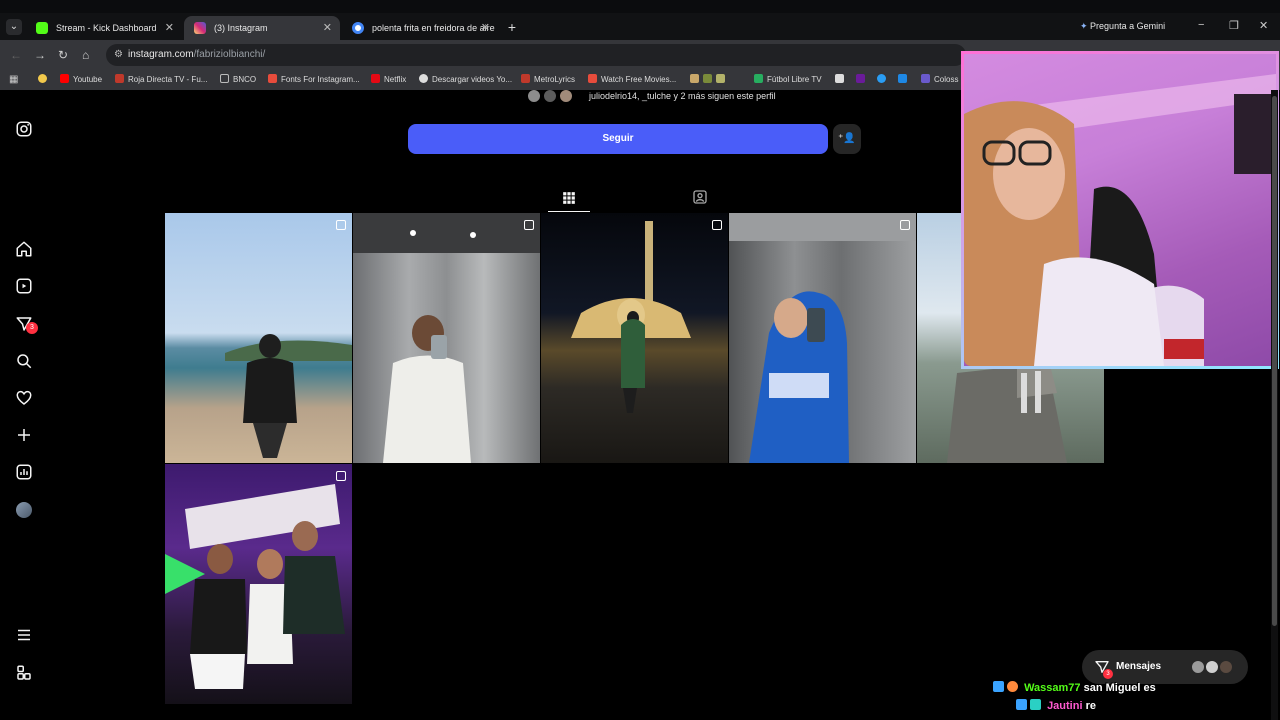 The image size is (1280, 720). I want to click on gemini-label: Pregunta a Gemini, so click(1128, 26).